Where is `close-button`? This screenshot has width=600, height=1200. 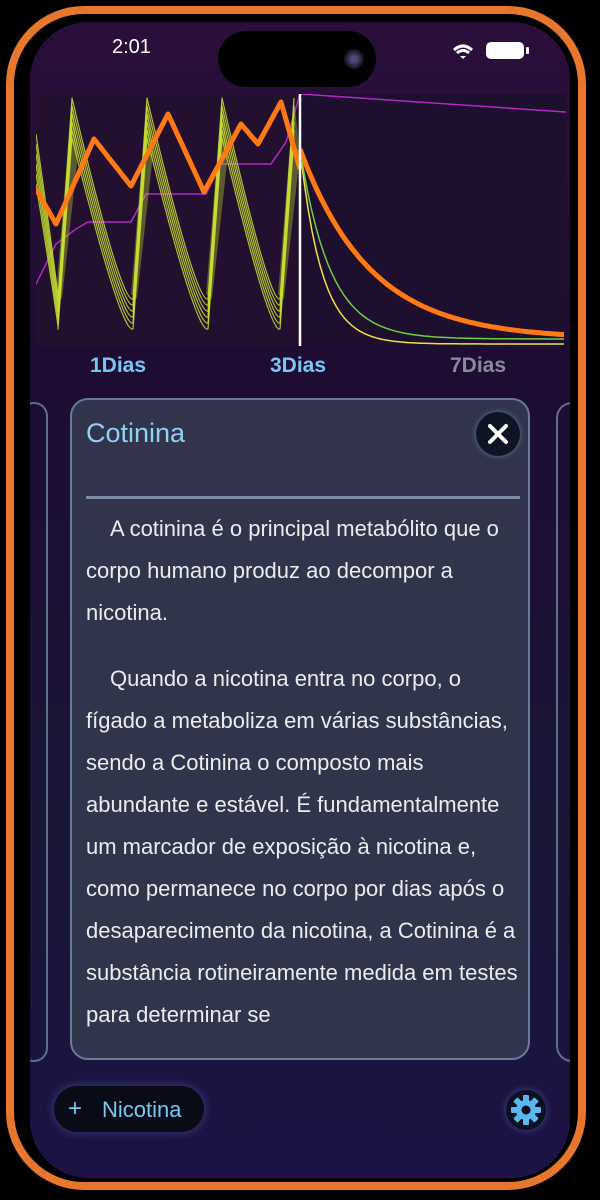 close-button is located at coordinates (498, 434).